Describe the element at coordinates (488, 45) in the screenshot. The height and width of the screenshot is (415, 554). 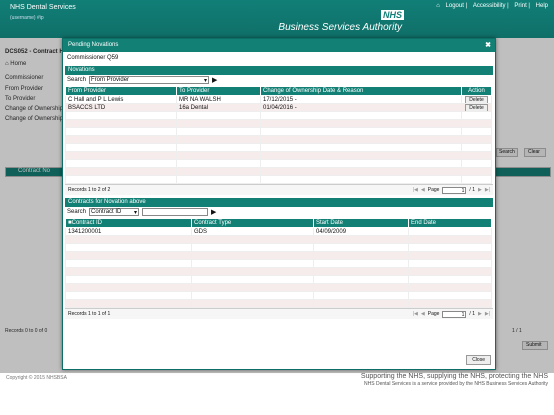
I see `close-icon: ✖` at that location.